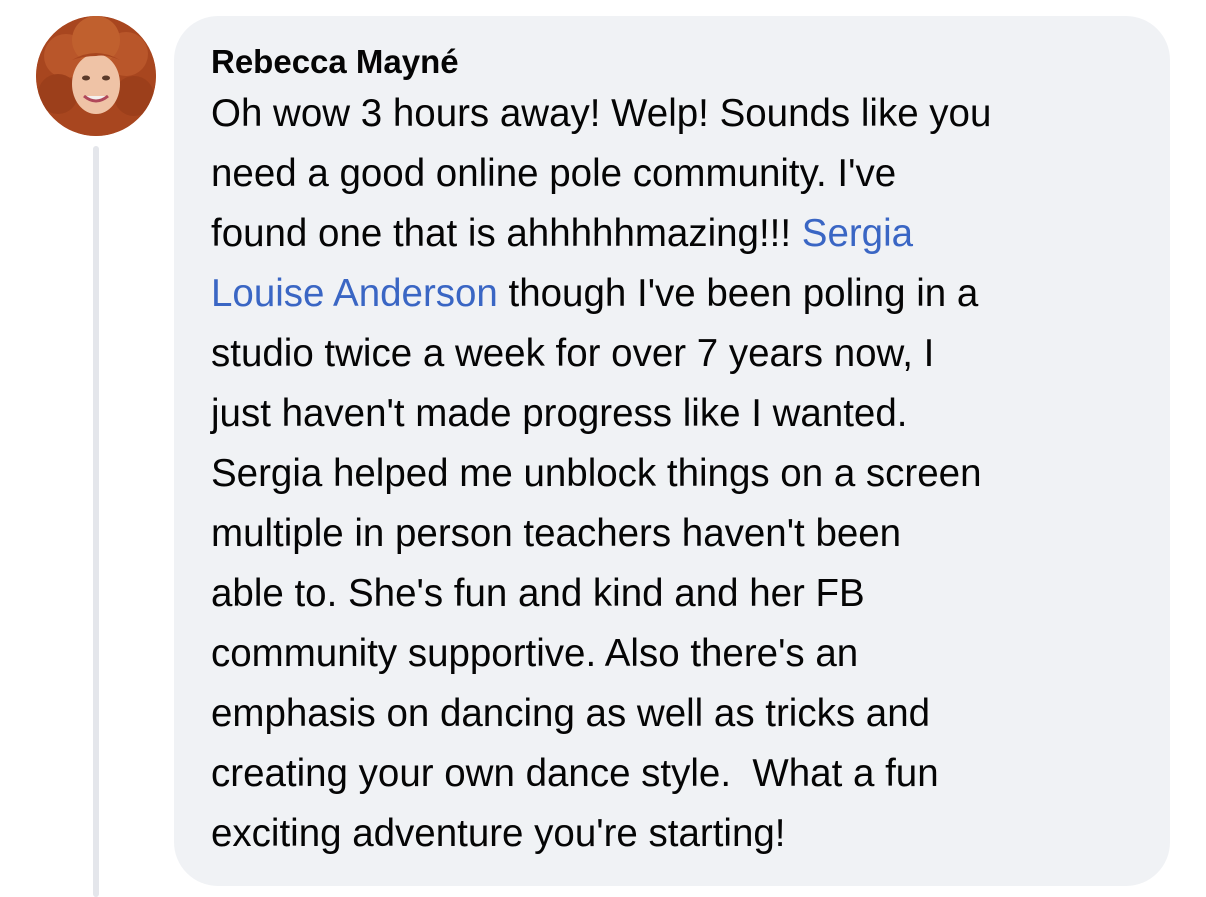  What do you see at coordinates (554, 173) in the screenshot?
I see `comment-line: need a good online pole community. I've` at bounding box center [554, 173].